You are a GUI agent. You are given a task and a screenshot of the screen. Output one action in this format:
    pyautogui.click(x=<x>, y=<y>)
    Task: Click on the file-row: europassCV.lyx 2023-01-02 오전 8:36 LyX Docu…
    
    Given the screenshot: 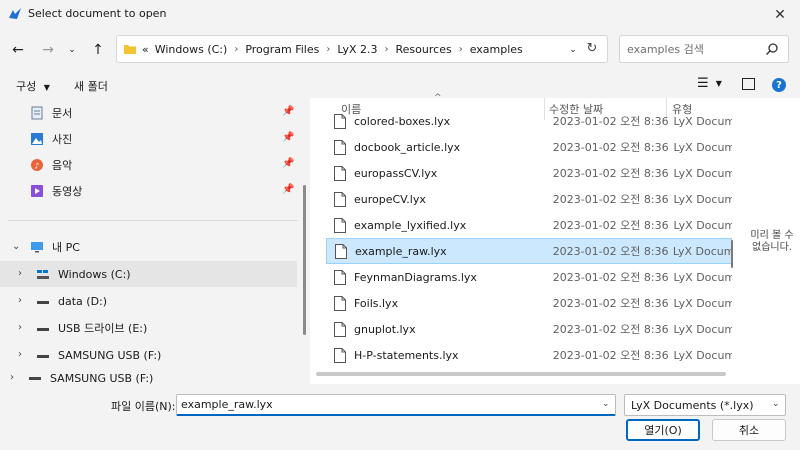 What is the action you would take?
    pyautogui.click(x=529, y=173)
    